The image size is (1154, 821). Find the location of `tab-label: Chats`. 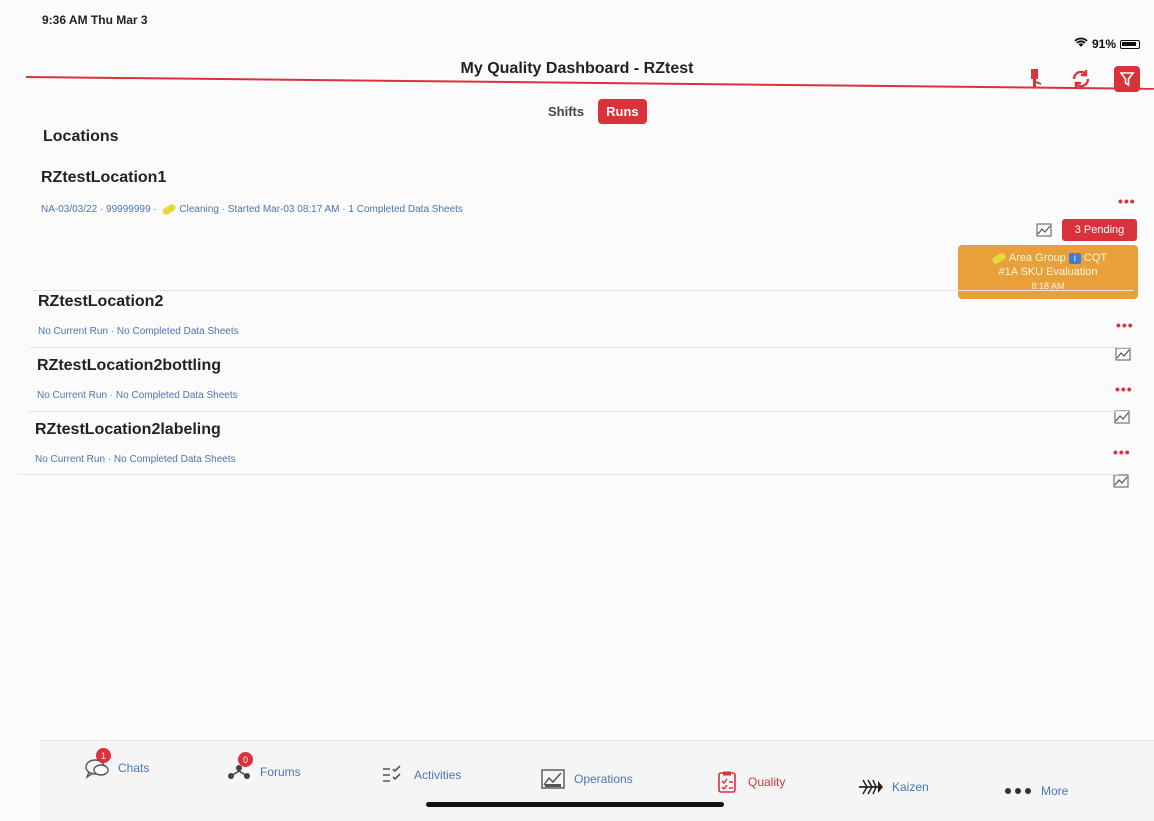

tab-label: Chats is located at coordinates (134, 768).